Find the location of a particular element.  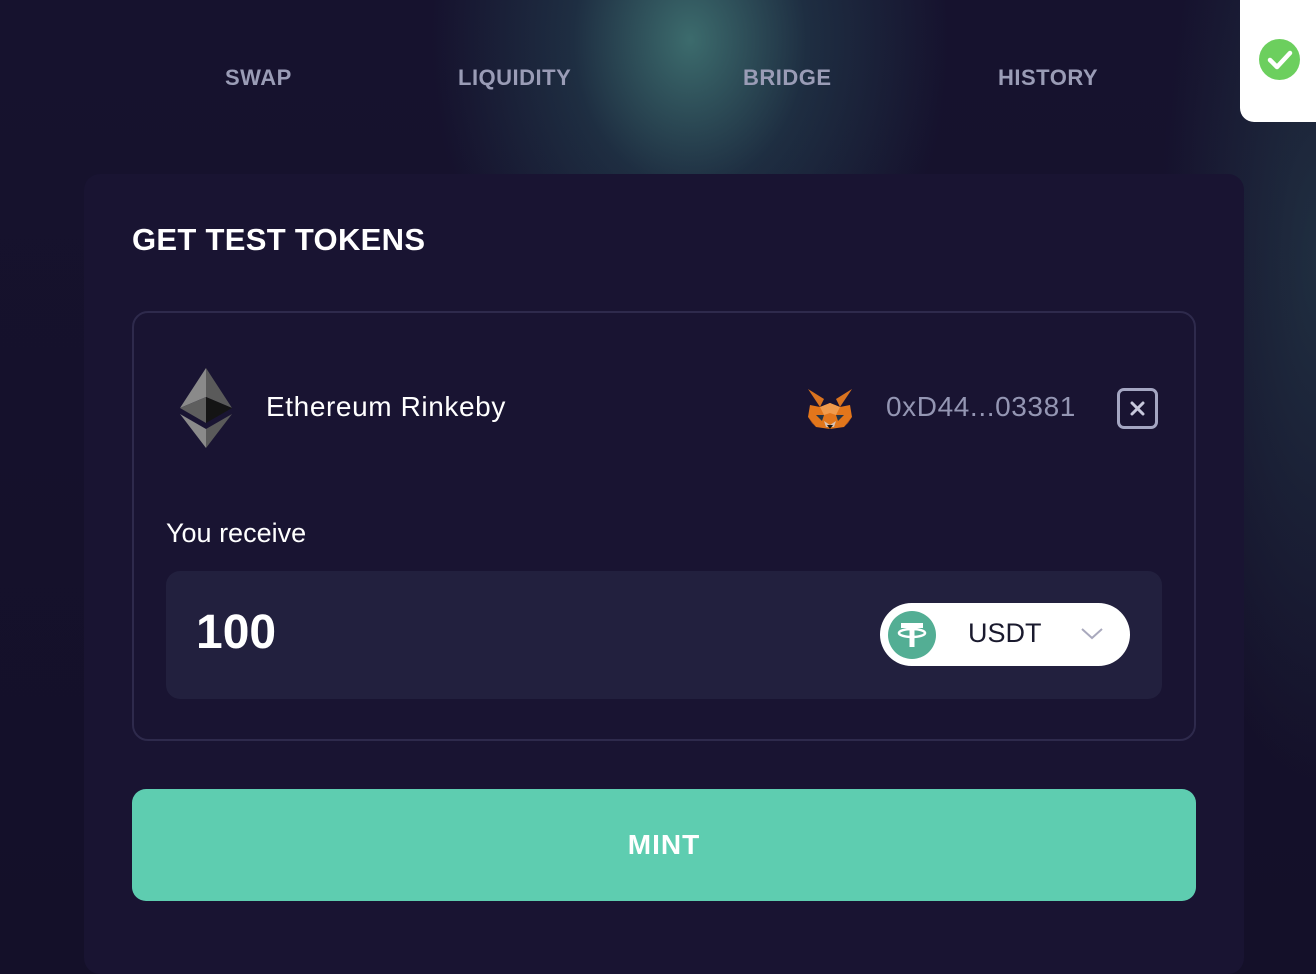

mint-button: MINT is located at coordinates (664, 845).